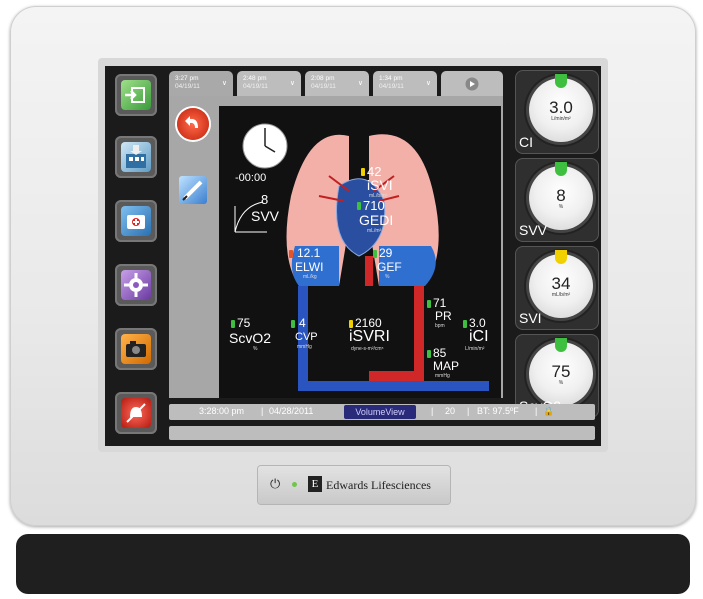 The height and width of the screenshot is (599, 703). I want to click on gef-unit: %, so click(387, 277).